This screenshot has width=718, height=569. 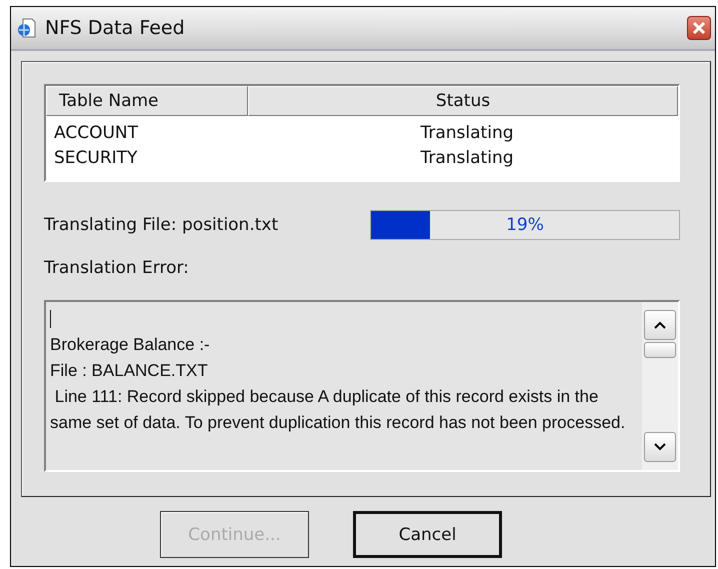 I want to click on close-icon, so click(x=699, y=28).